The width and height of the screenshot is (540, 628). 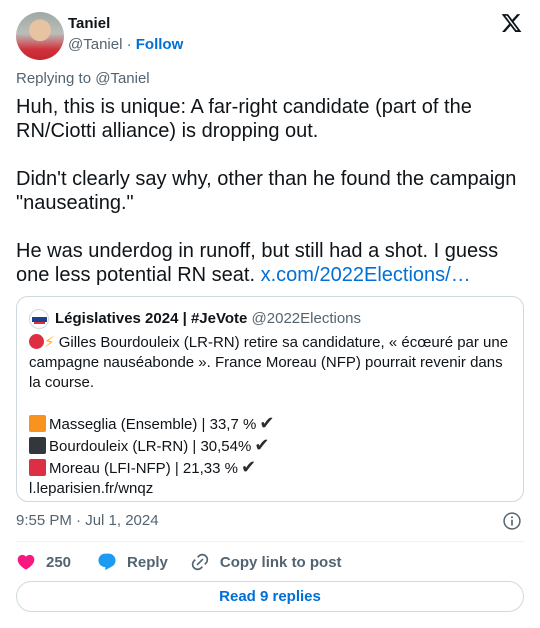 I want to click on author-name: Taniel, so click(x=89, y=23).